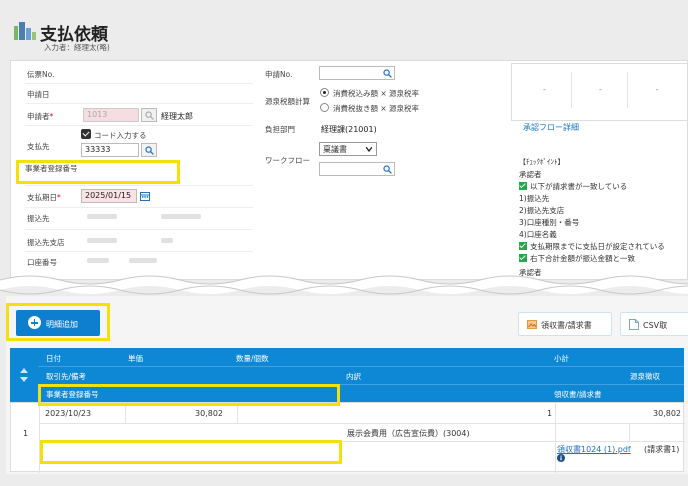  Describe the element at coordinates (109, 196) in the screenshot. I see `due-date-input: 2025/01/15` at that location.